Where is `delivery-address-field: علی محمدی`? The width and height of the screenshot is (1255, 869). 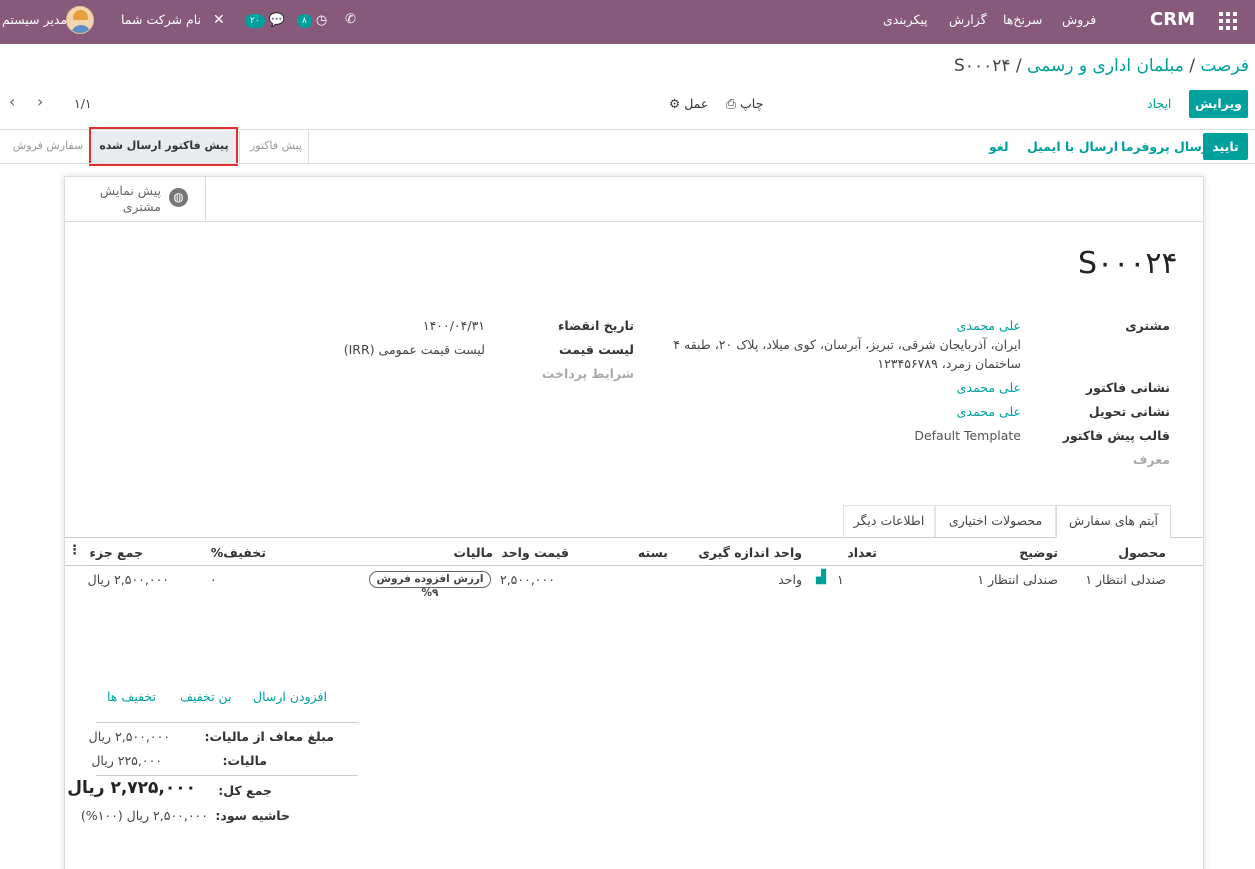 delivery-address-field: علی محمدی is located at coordinates (989, 411).